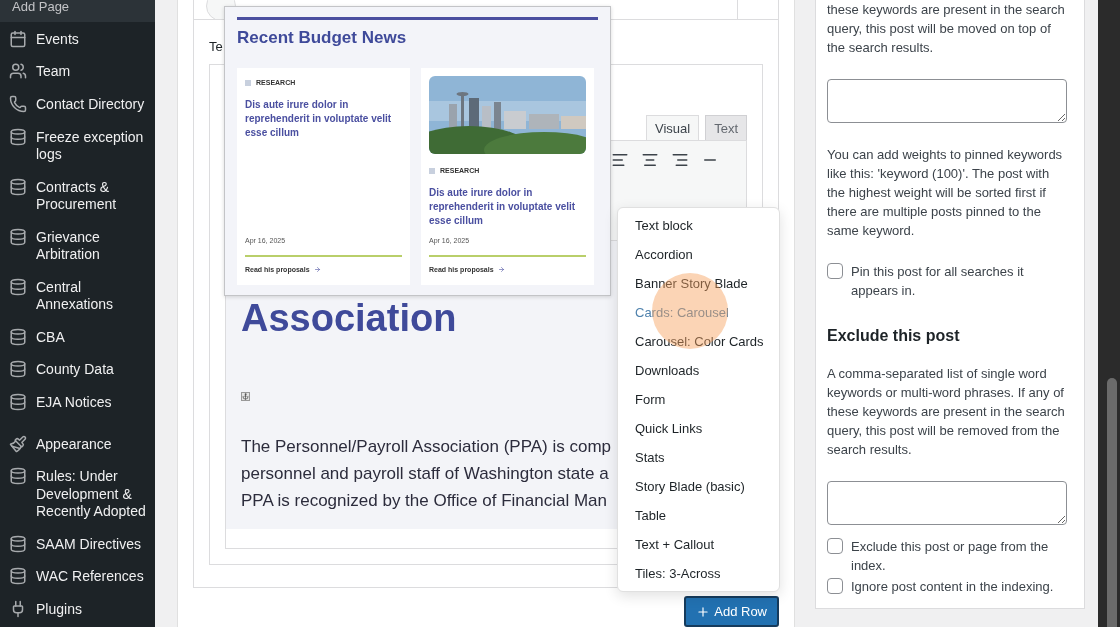 This screenshot has width=1120, height=627. Describe the element at coordinates (322, 38) in the screenshot. I see `preview-title: Recent Budget News` at that location.